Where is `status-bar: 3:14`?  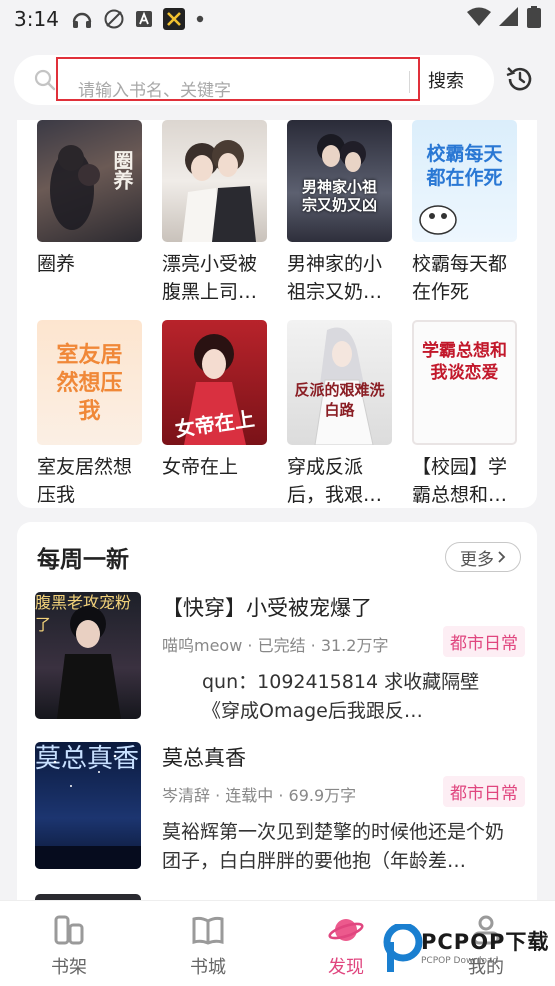
status-bar: 3:14 is located at coordinates (277, 19).